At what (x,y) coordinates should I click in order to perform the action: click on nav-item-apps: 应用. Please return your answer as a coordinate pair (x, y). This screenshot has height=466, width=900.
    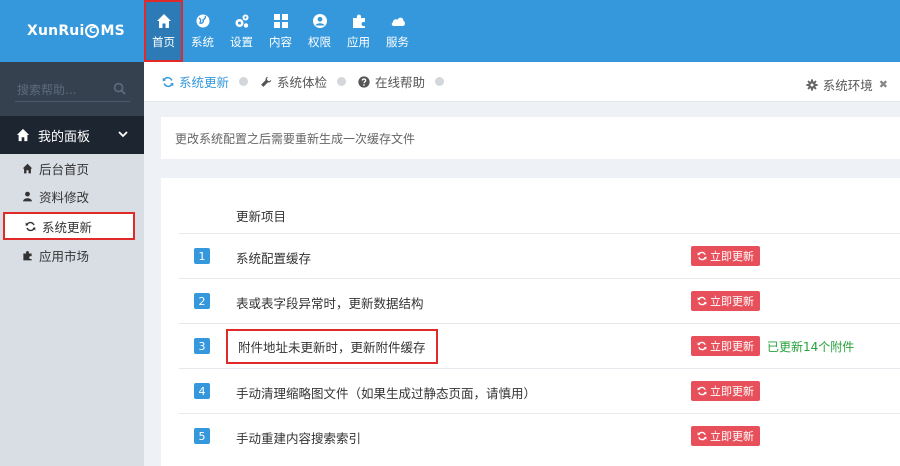
    Looking at the image, I should click on (358, 31).